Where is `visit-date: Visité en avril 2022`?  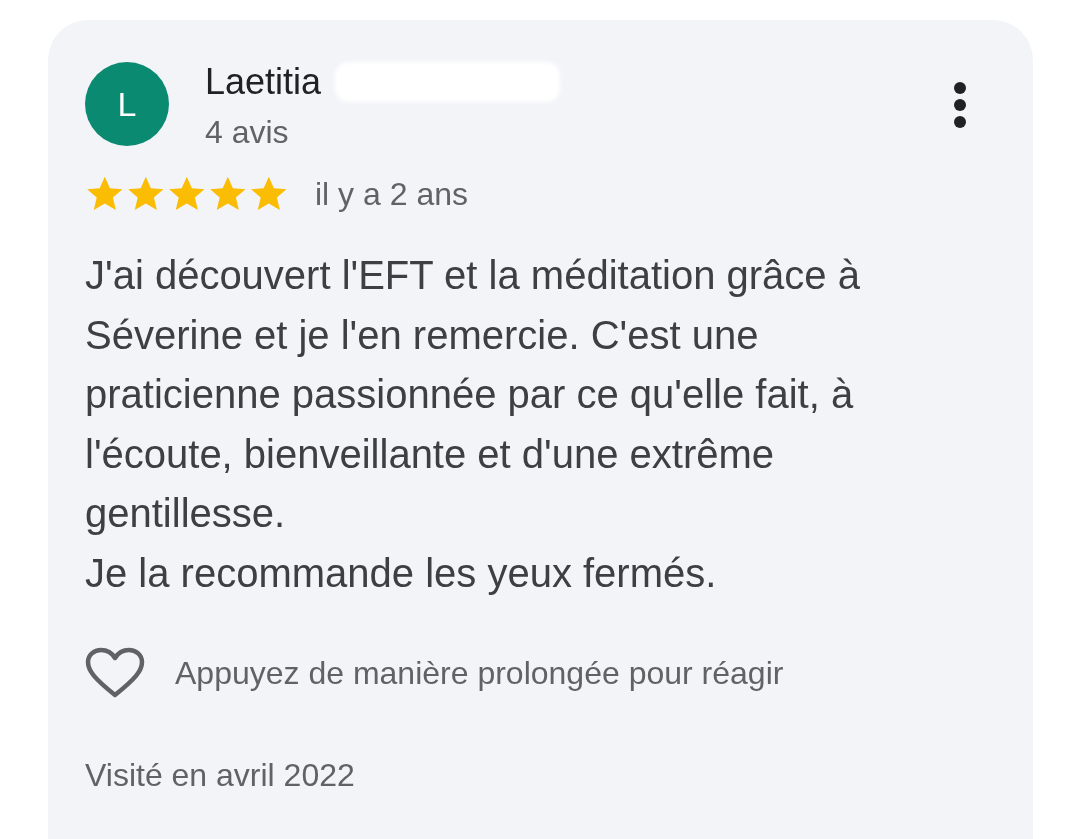
visit-date: Visité en avril 2022 is located at coordinates (220, 775).